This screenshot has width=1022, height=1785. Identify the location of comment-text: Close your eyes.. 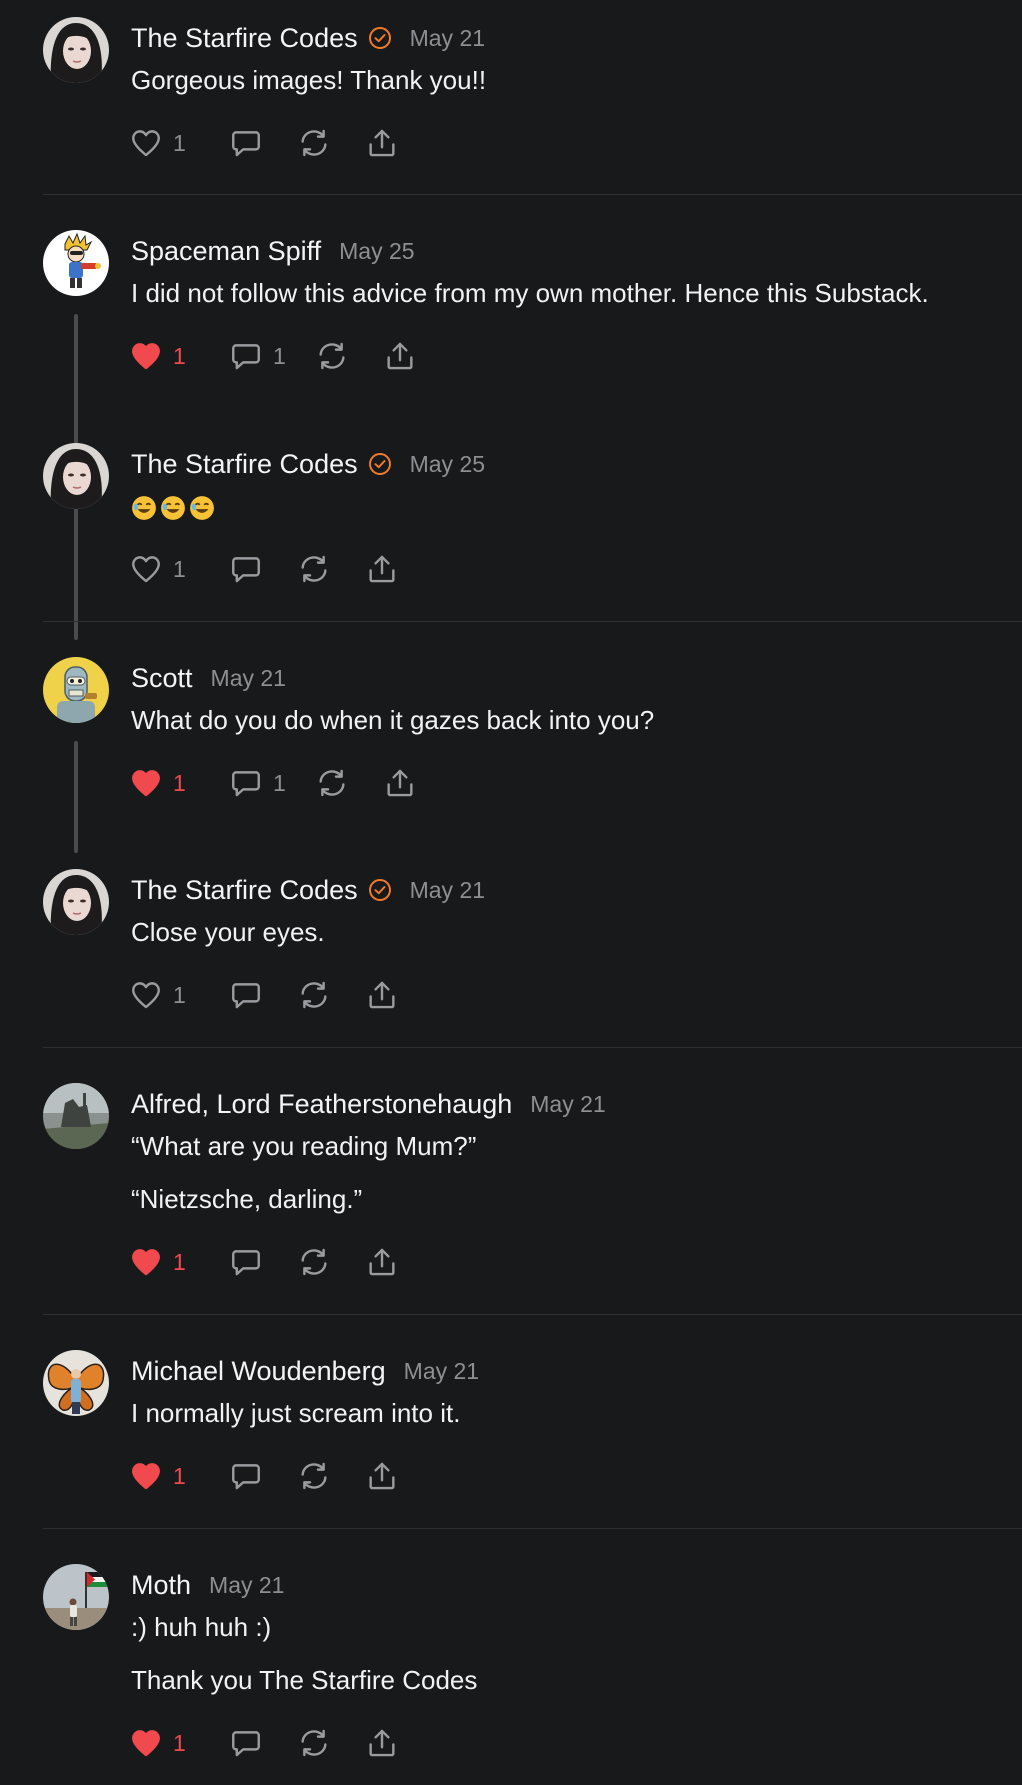
(228, 932).